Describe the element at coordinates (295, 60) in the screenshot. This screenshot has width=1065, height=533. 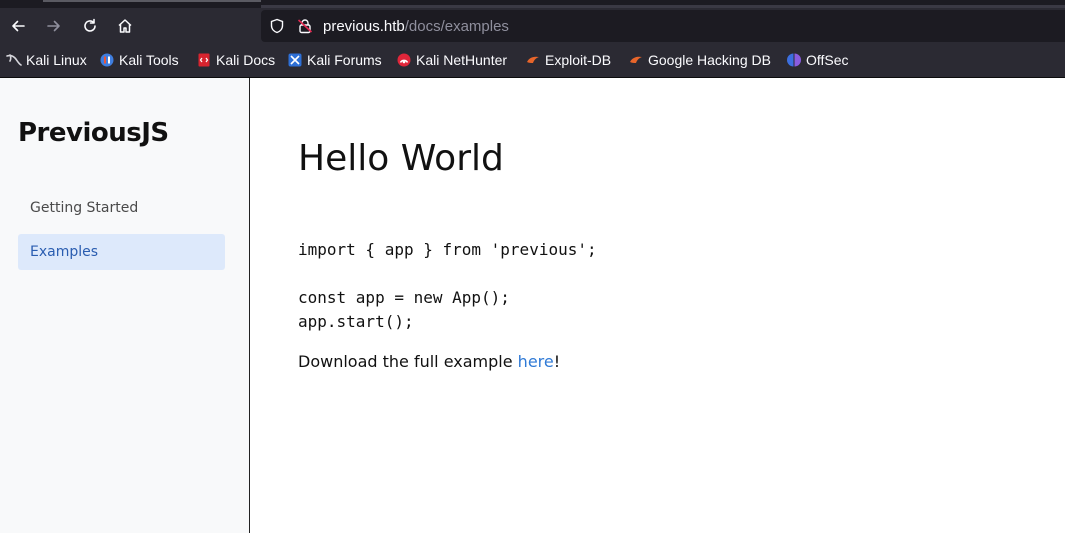
I see `kali-forums-icon` at that location.